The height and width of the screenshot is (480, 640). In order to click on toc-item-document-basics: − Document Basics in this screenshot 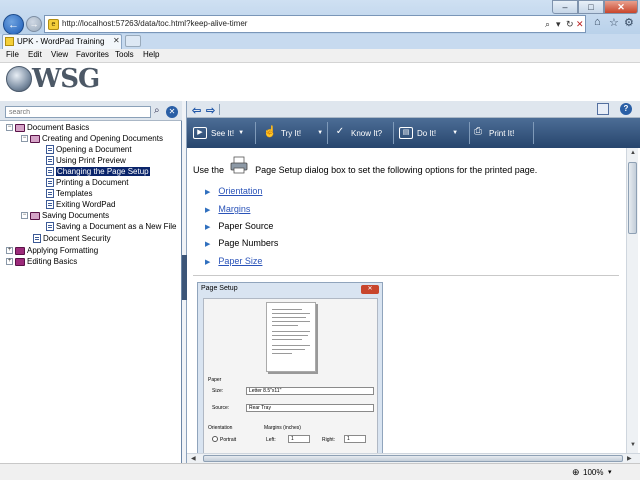, I will do `click(47, 128)`.